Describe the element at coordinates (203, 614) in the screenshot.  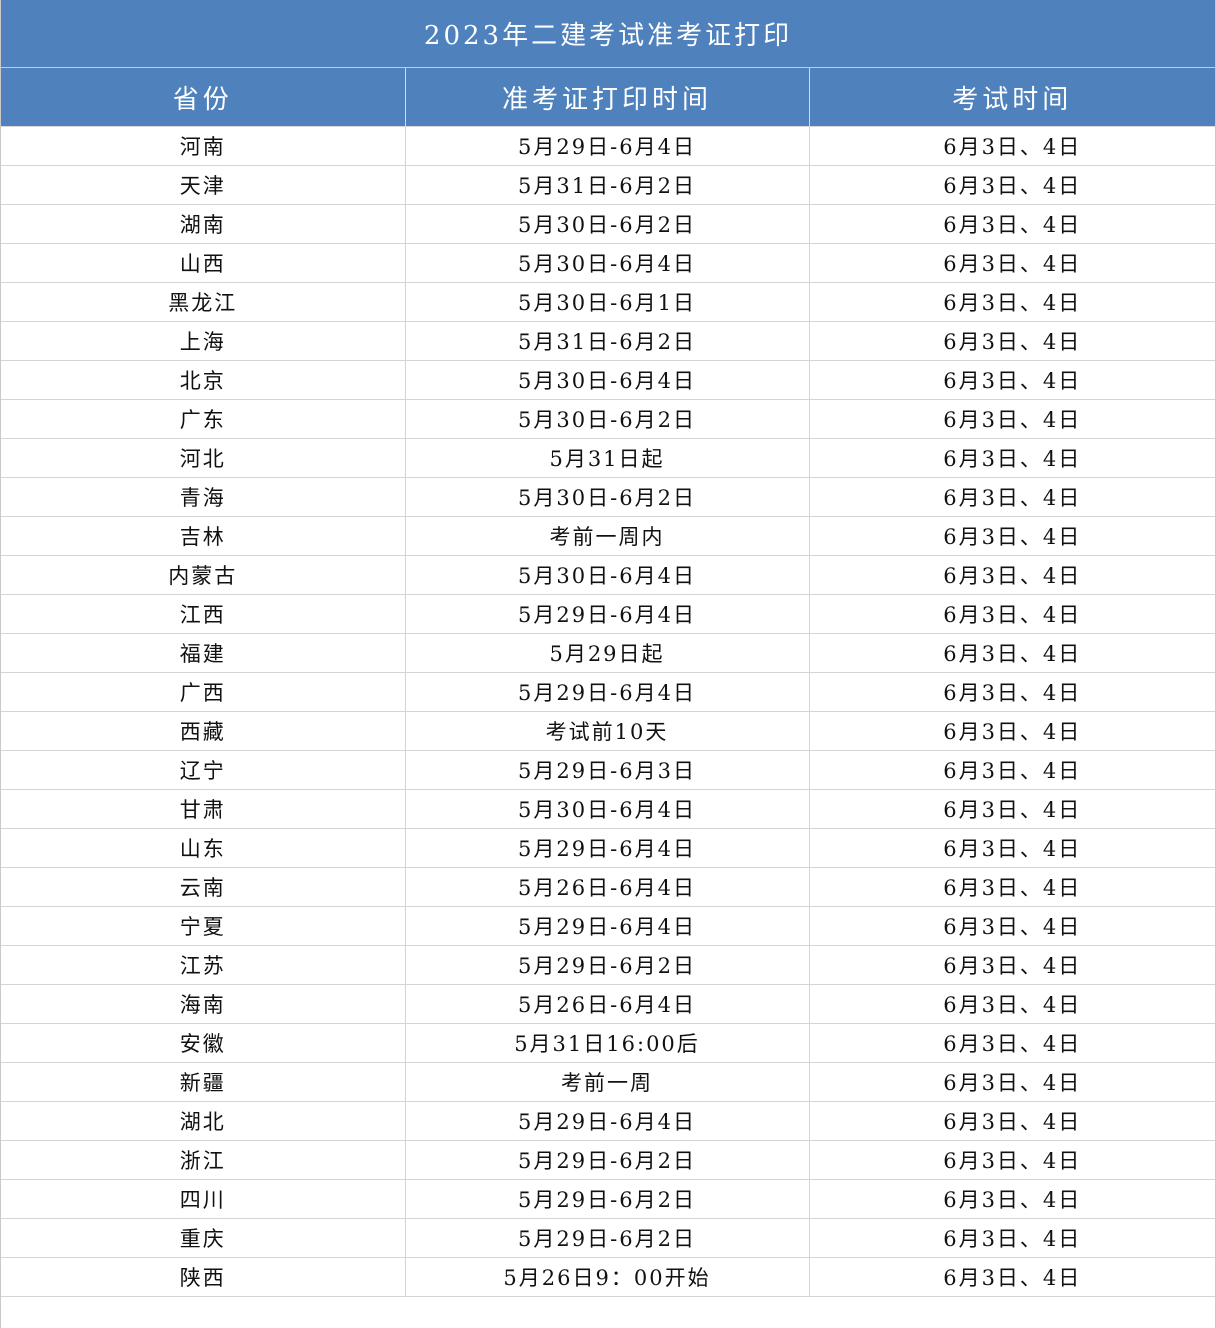
I see `province-cell: 江西` at that location.